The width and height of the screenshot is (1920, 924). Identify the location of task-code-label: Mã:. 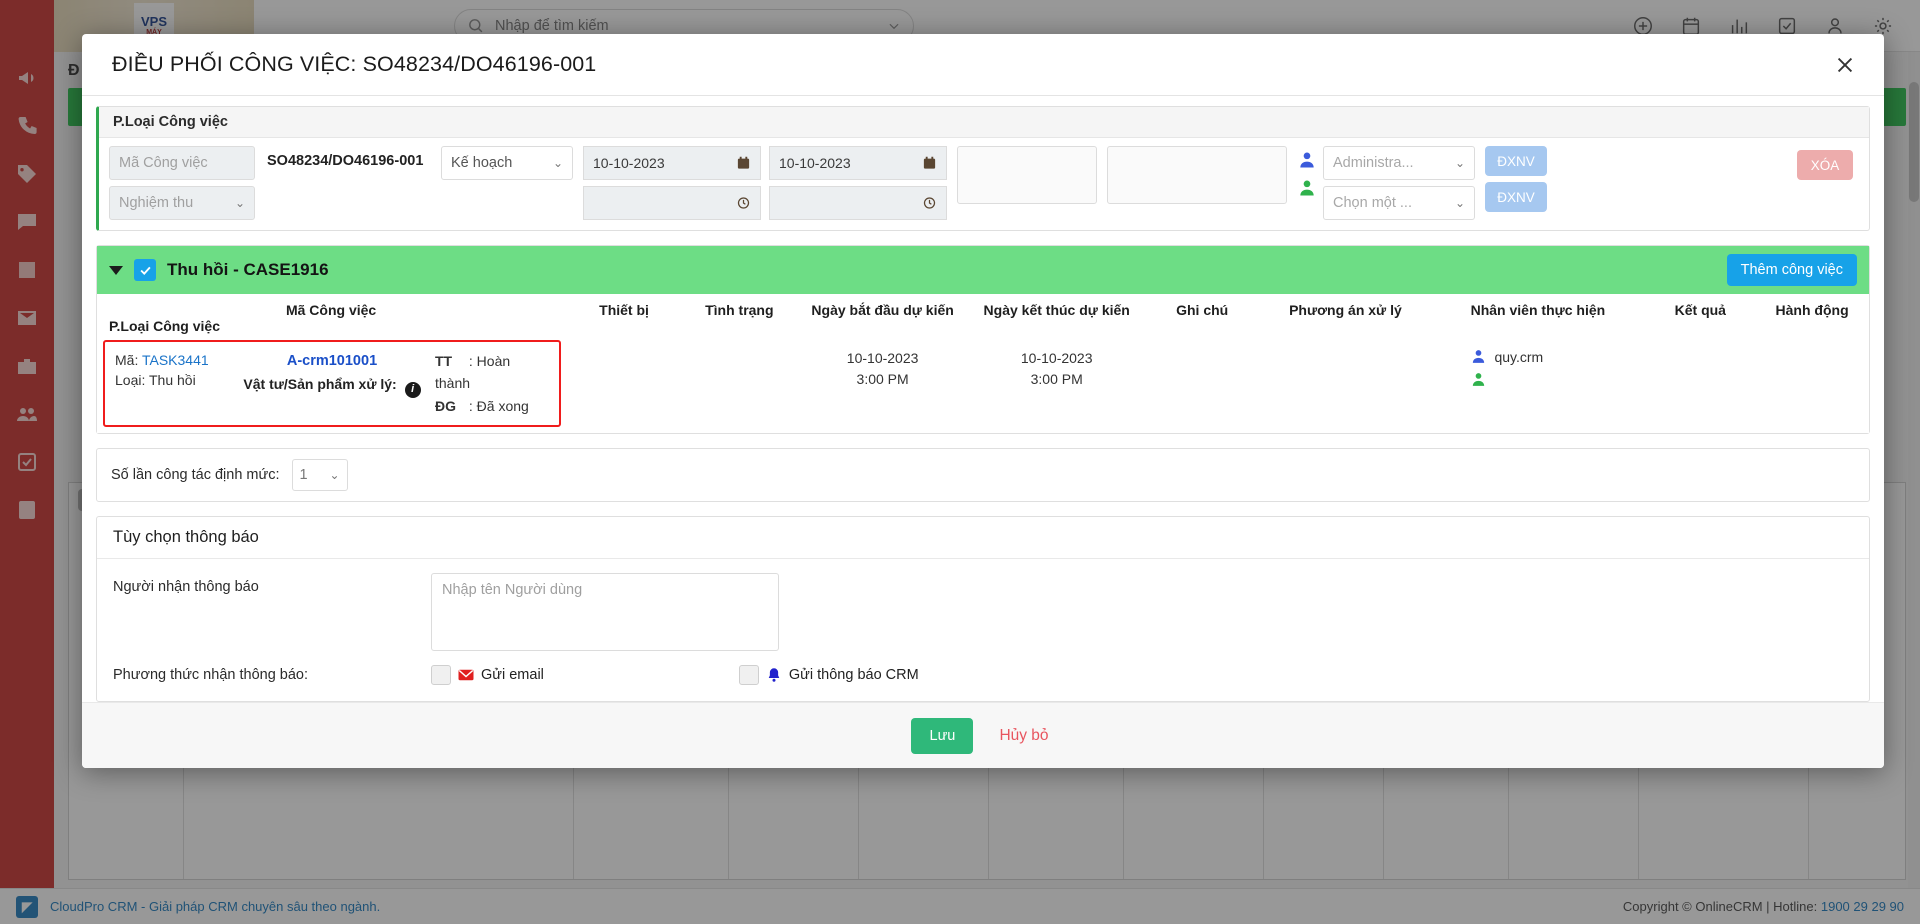
(127, 360).